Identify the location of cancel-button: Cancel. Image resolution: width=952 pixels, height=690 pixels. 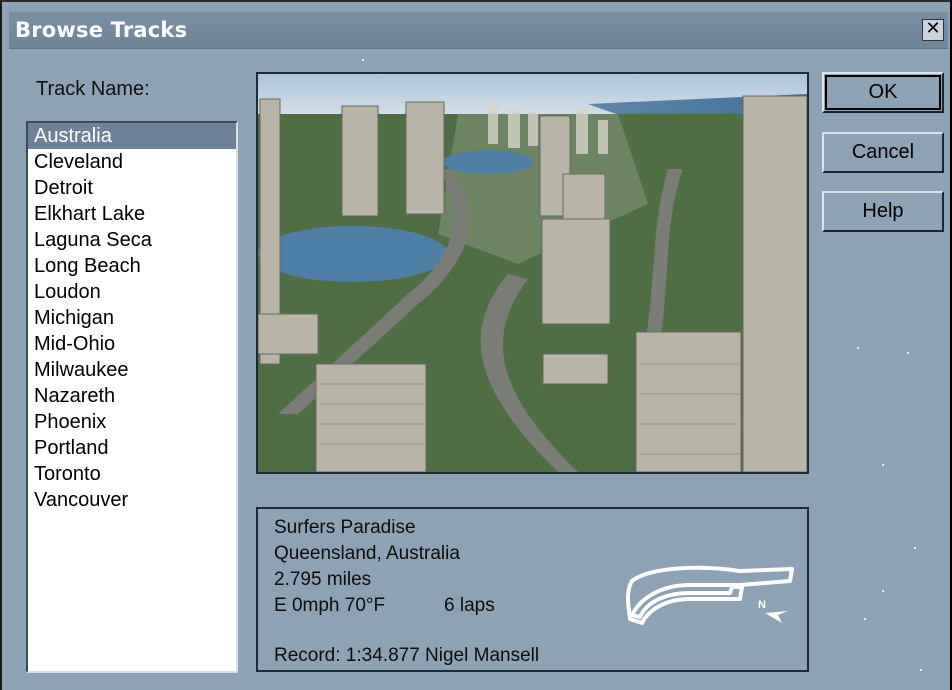
(883, 152).